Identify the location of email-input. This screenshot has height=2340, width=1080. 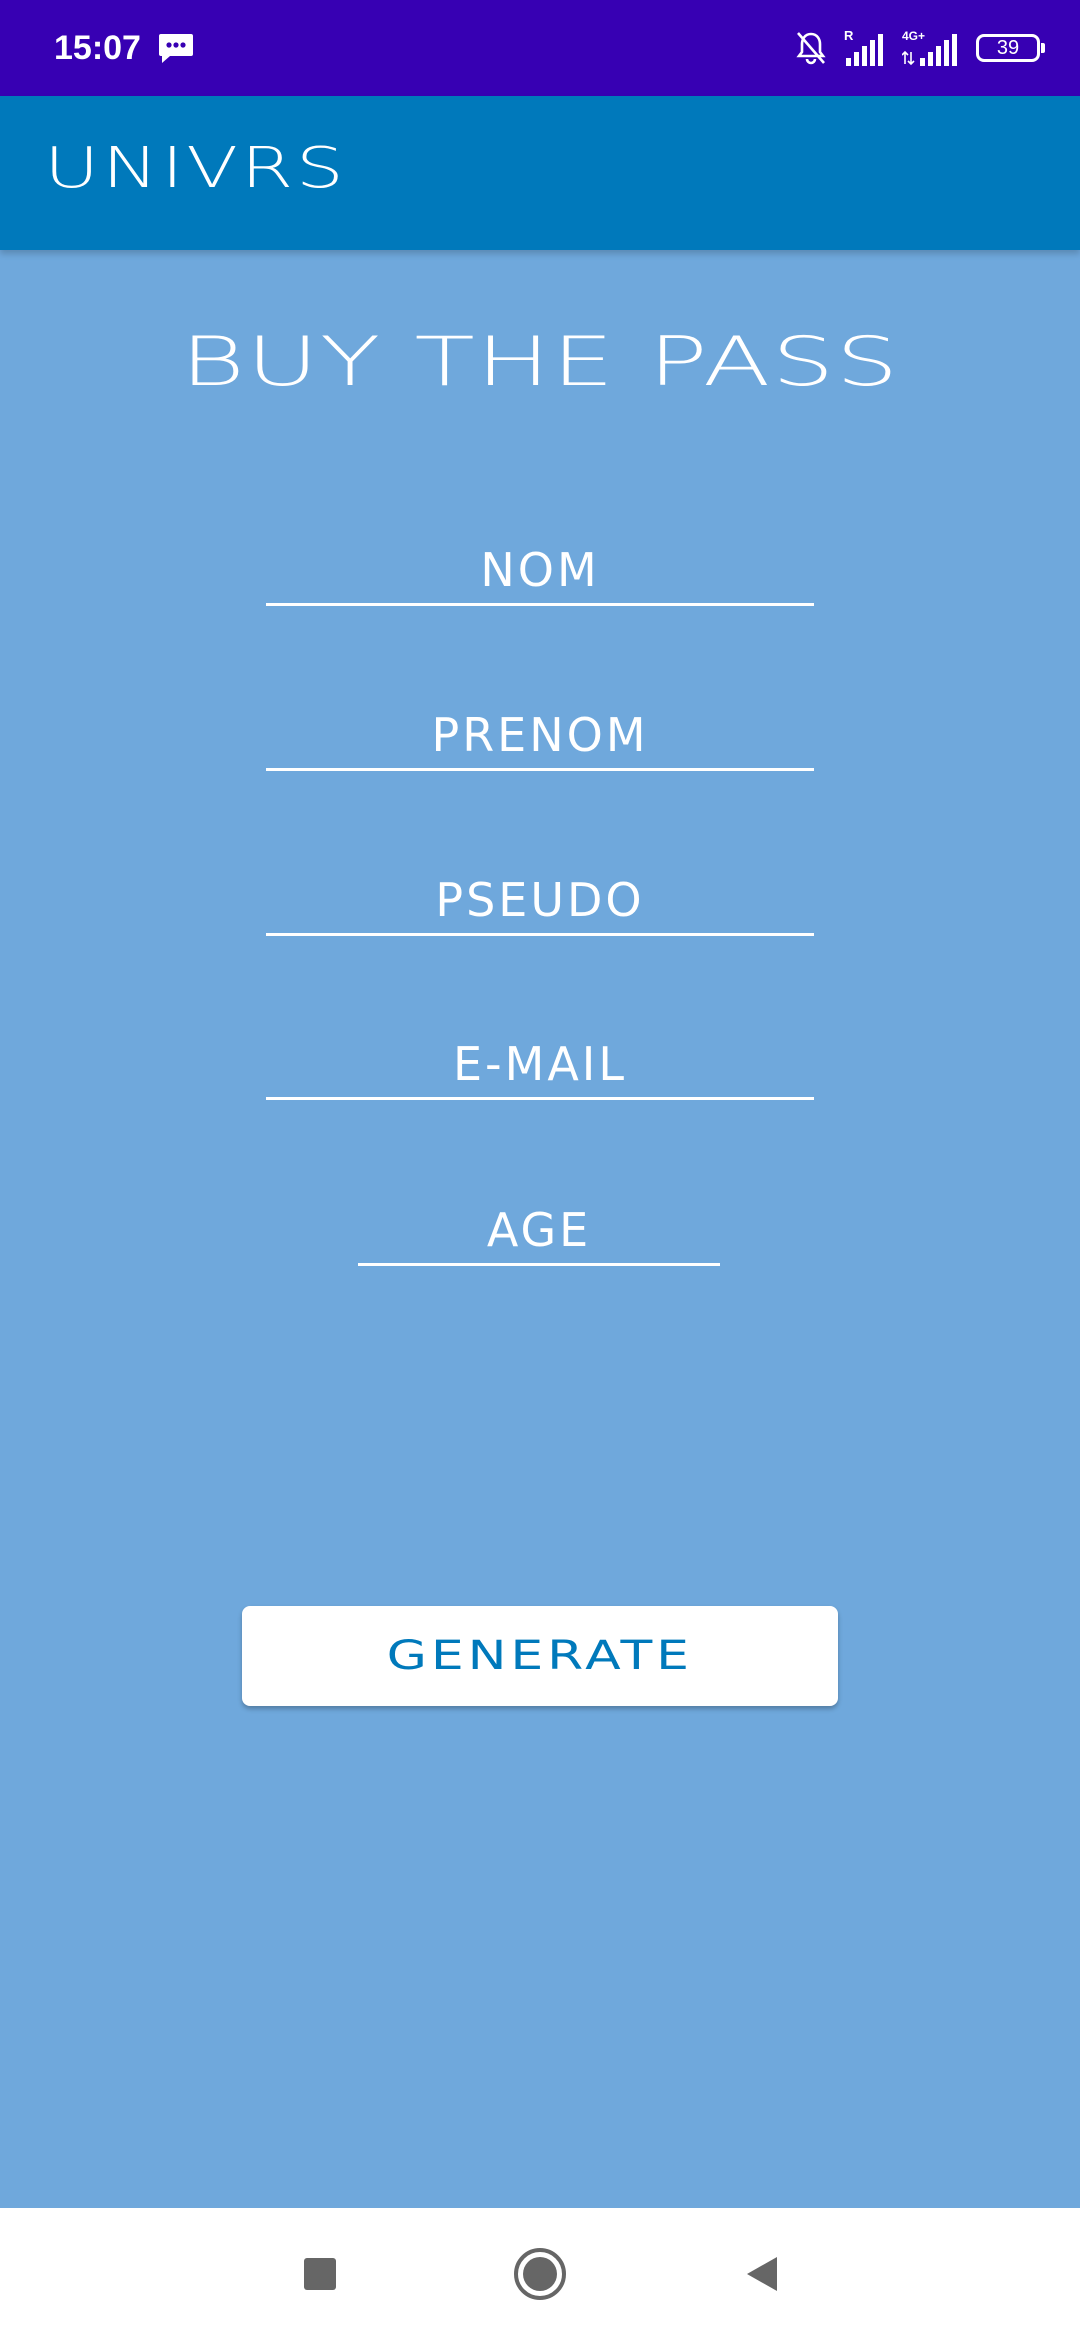
(540, 1063).